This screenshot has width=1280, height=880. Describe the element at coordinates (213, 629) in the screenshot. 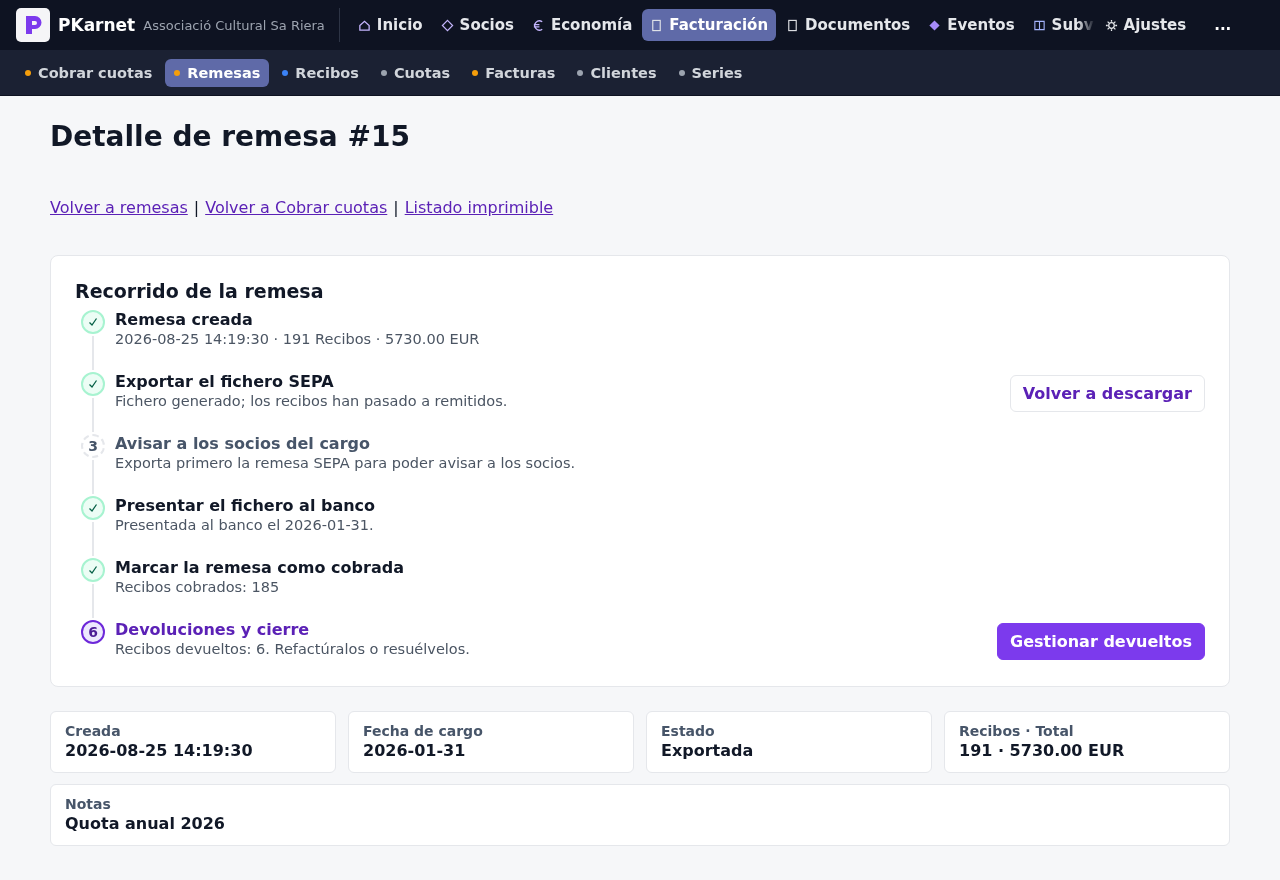

I see `step-title: Devoluciones y cierre` at that location.